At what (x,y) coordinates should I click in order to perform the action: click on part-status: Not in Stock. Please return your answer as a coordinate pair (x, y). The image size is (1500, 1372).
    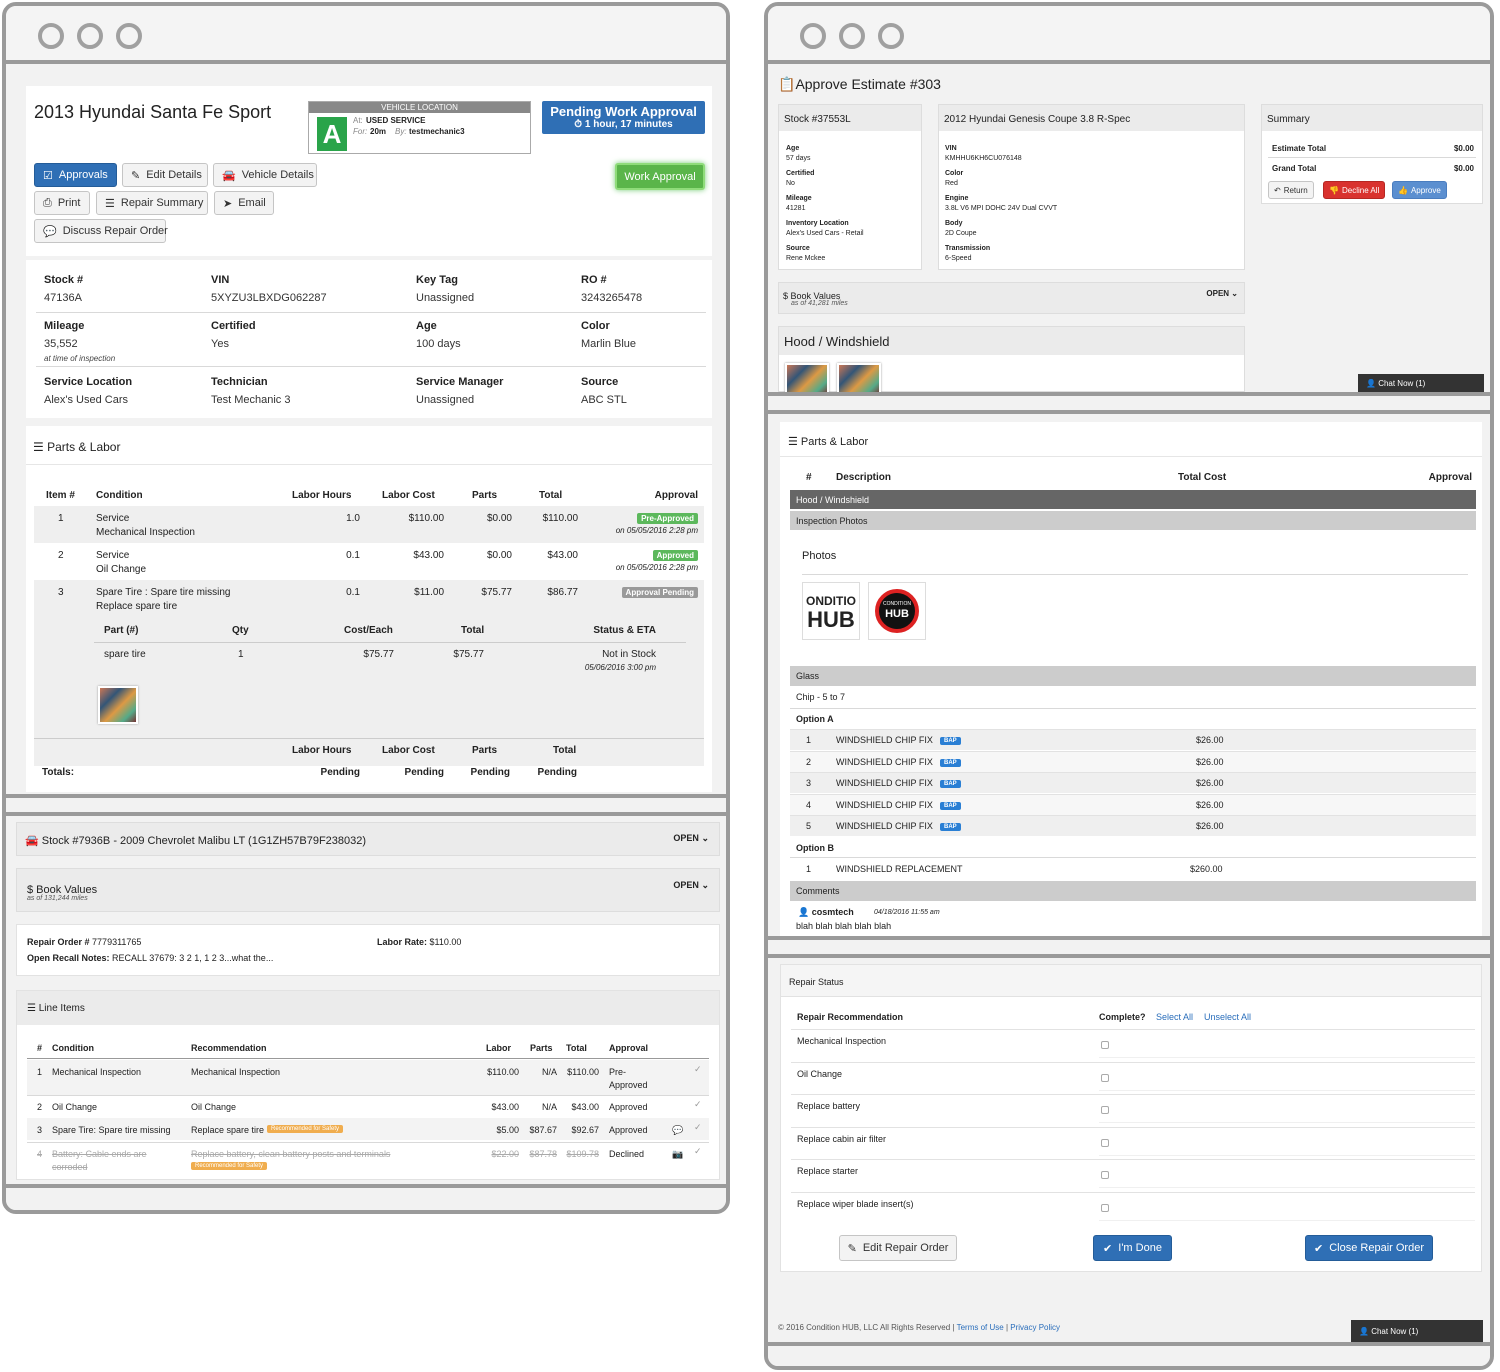
    Looking at the image, I should click on (629, 654).